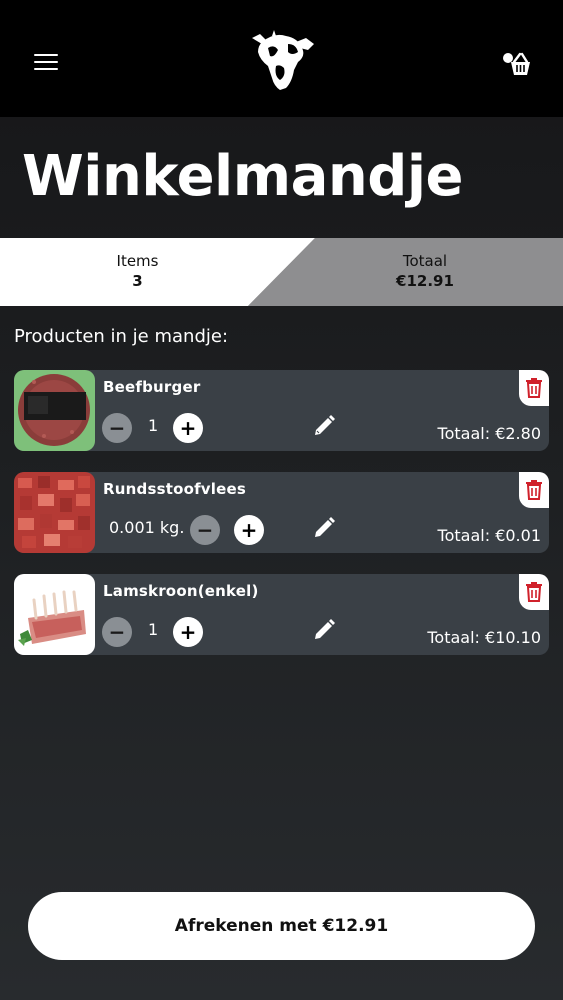 The height and width of the screenshot is (1000, 563). Describe the element at coordinates (175, 489) in the screenshot. I see `product-name: Rundsstoofvlees` at that location.